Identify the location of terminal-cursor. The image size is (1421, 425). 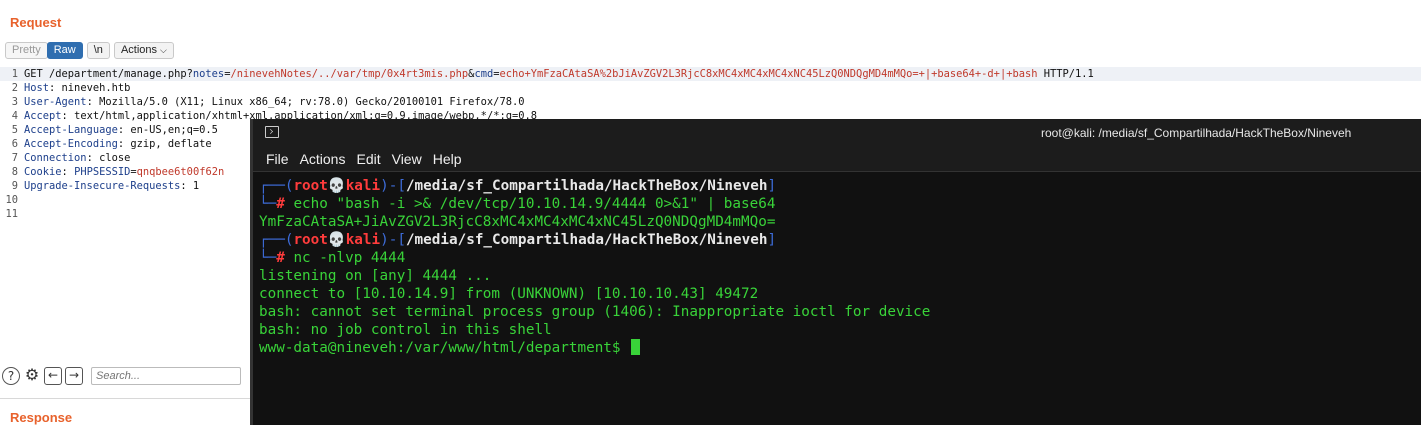
(636, 347).